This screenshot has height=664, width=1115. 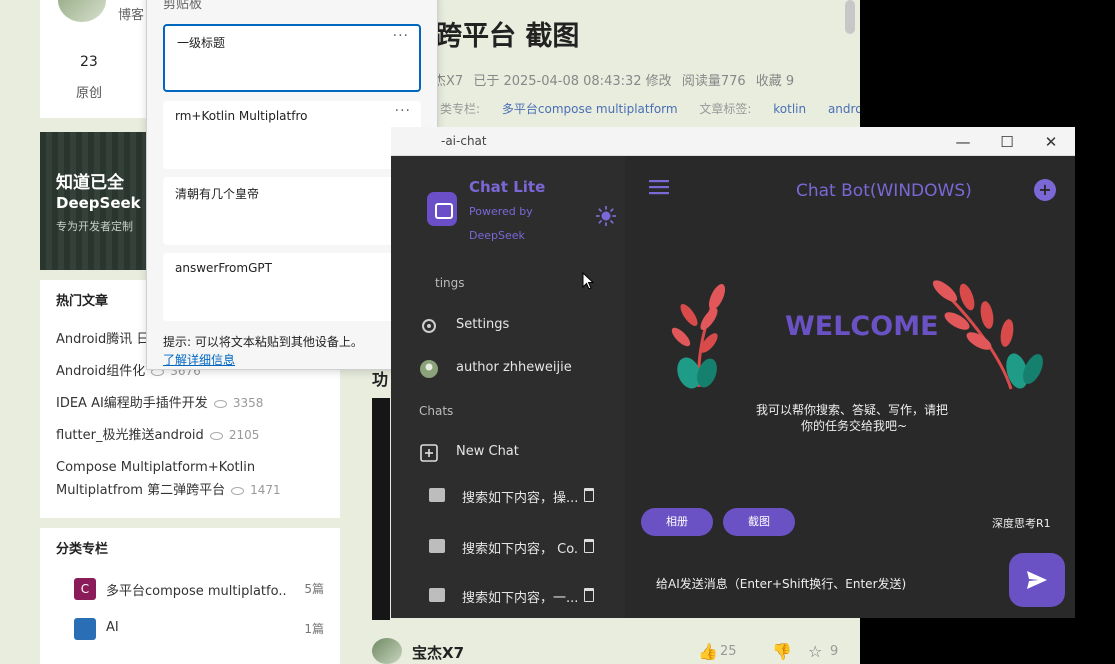 I want to click on star-count: 9, so click(x=834, y=651).